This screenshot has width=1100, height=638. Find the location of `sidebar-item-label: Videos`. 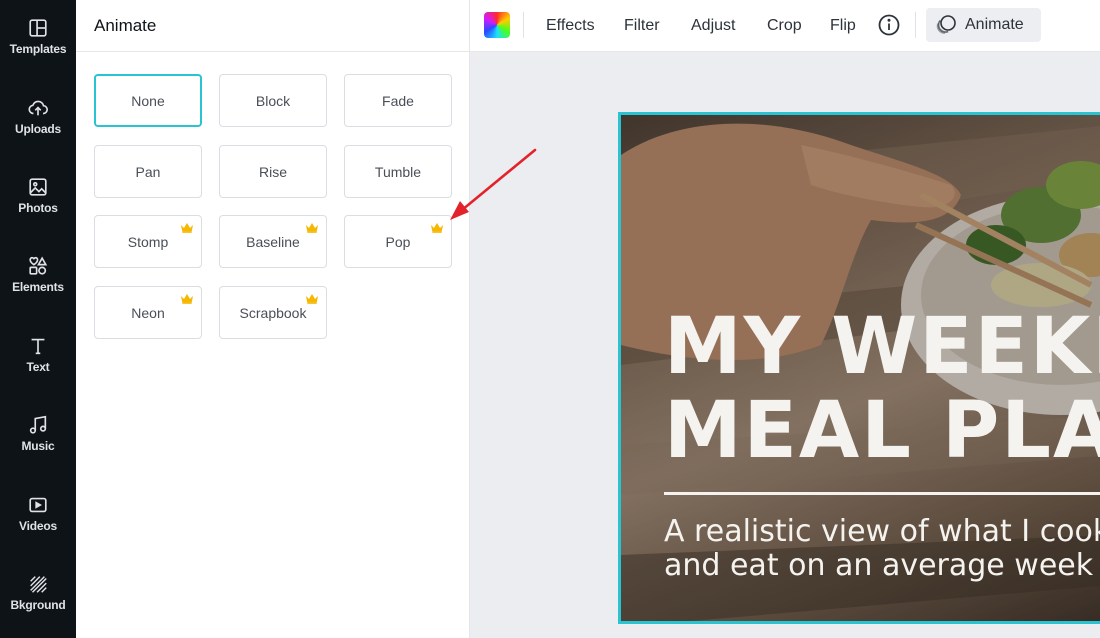

sidebar-item-label: Videos is located at coordinates (38, 526).